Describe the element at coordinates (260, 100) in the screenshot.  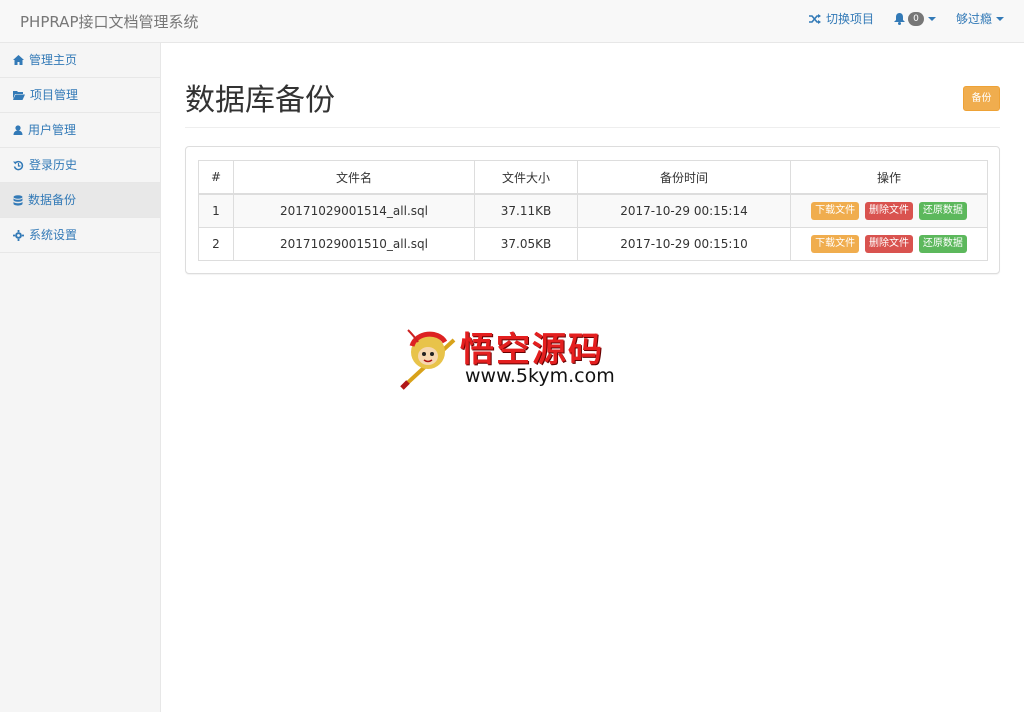
I see `page-title: 数据库备份` at that location.